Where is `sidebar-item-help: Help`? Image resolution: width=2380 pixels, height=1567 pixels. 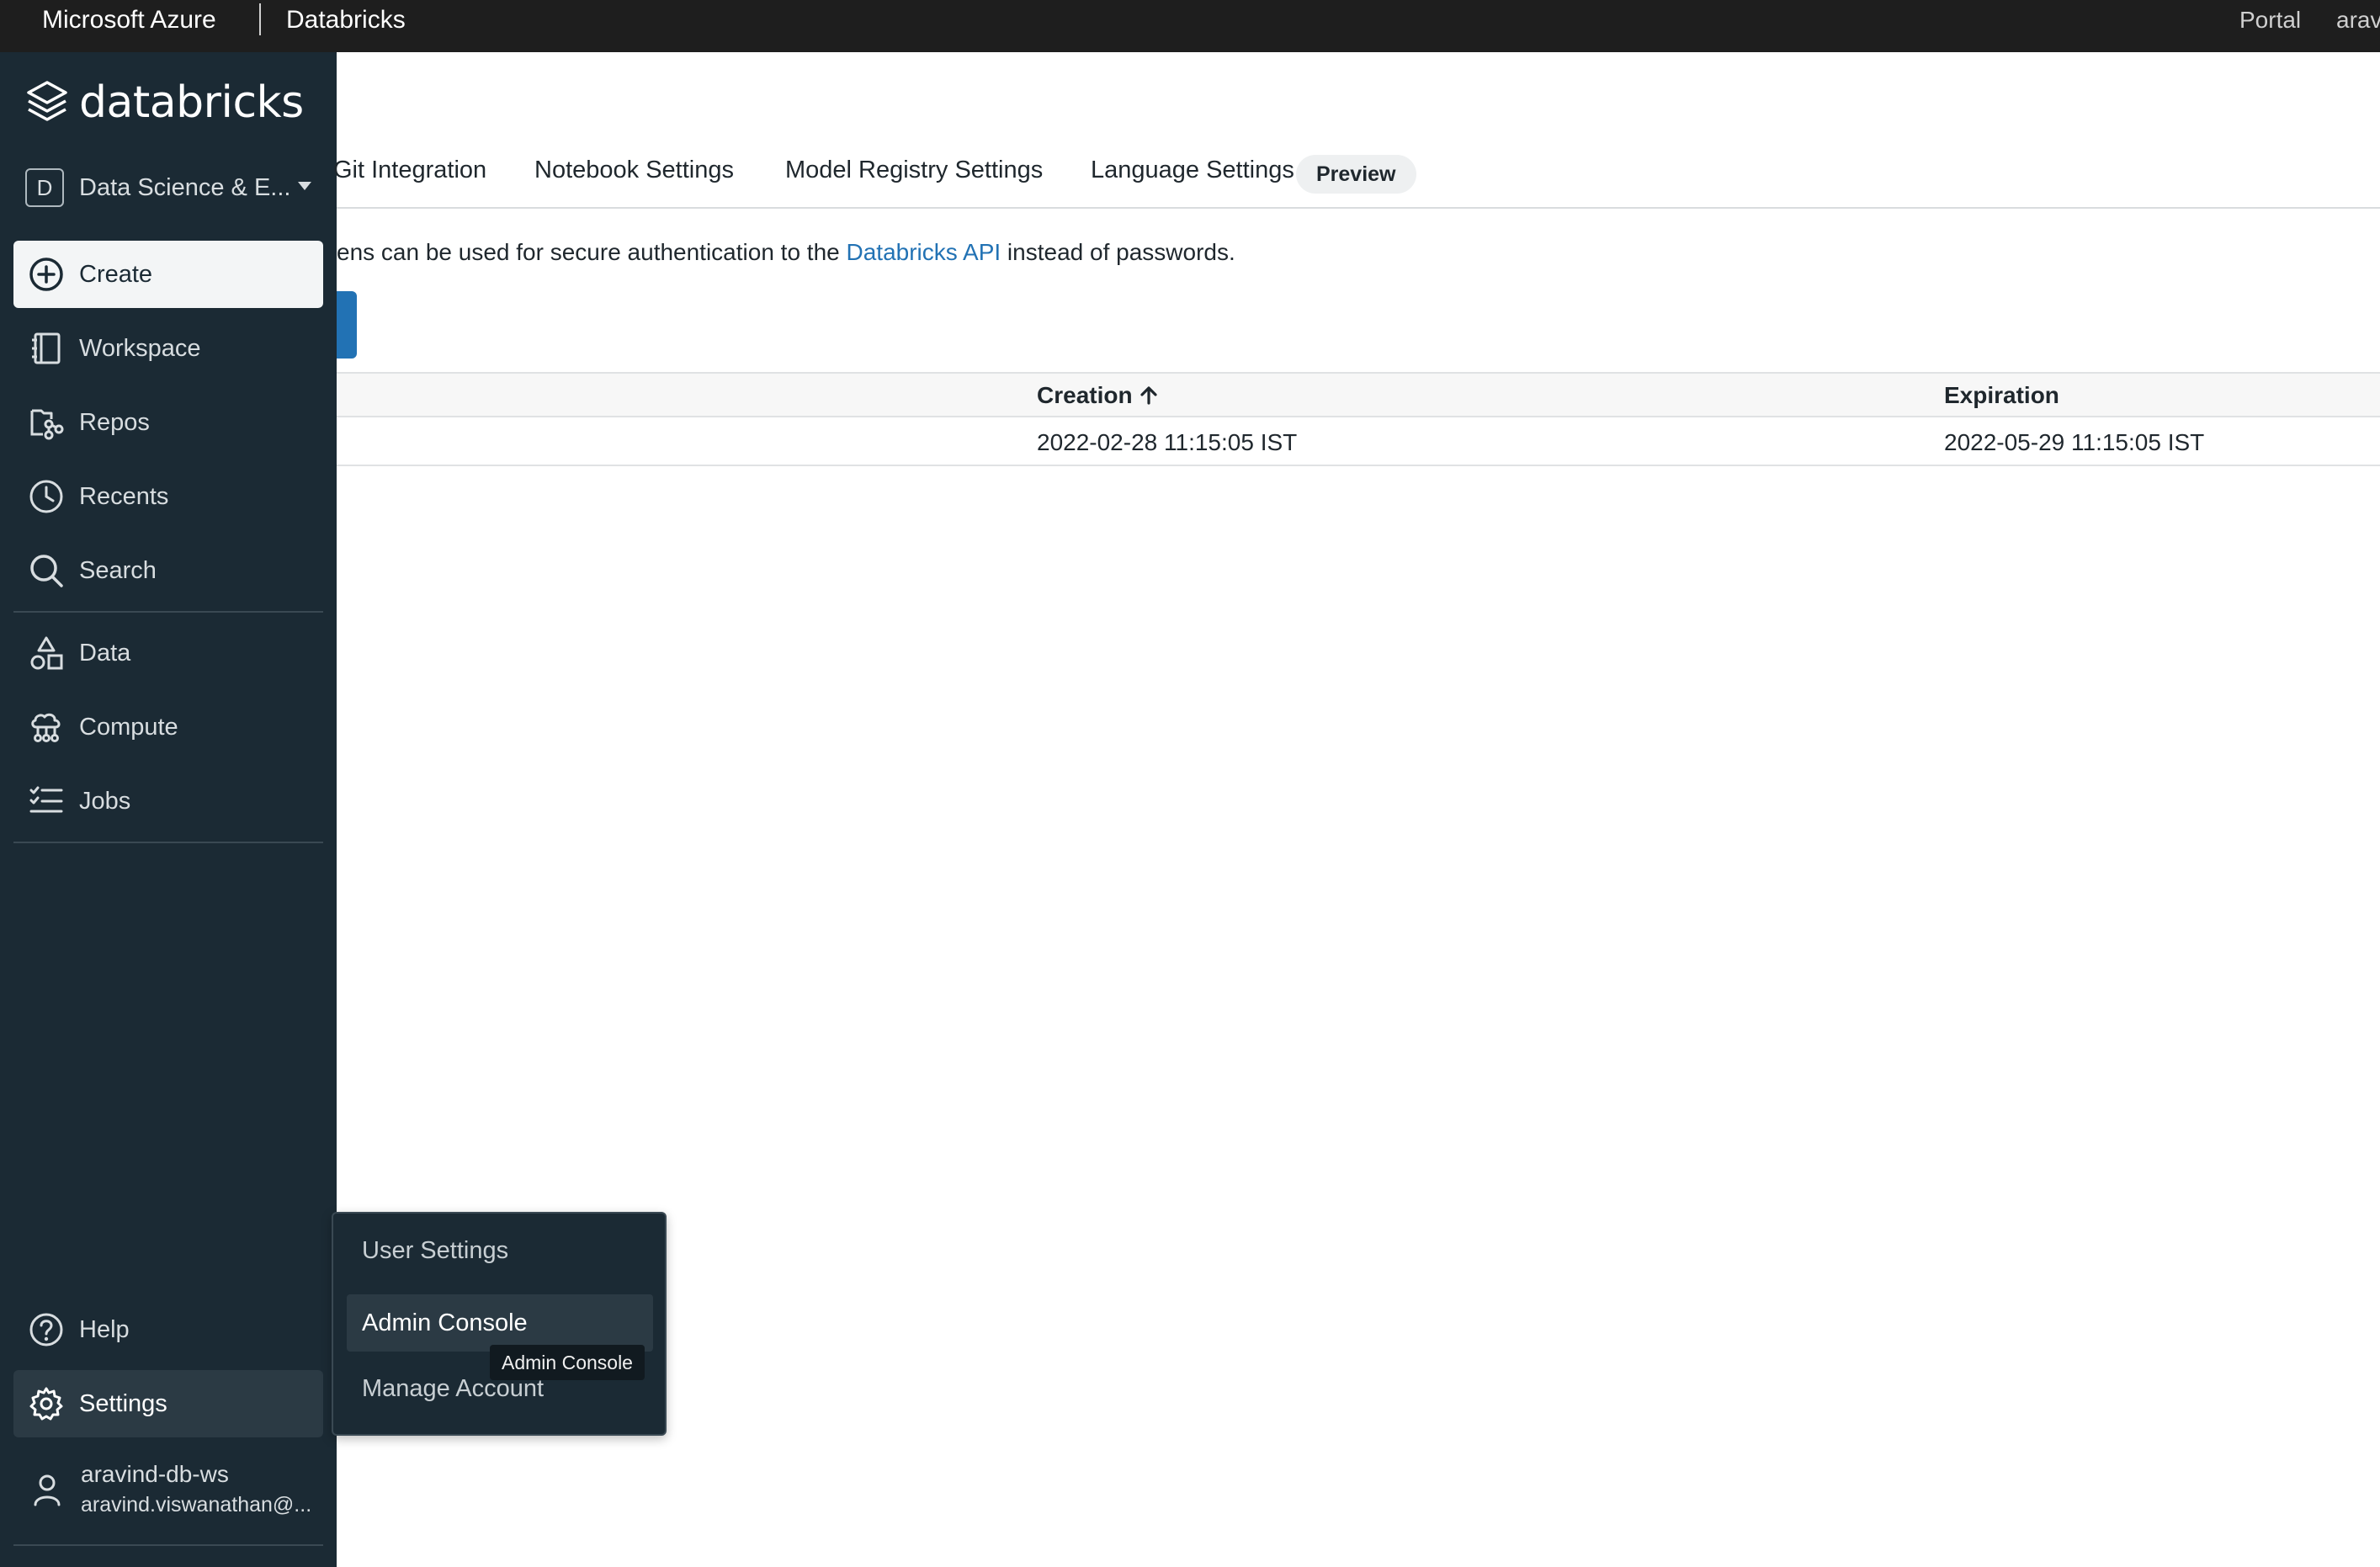
sidebar-item-help: Help is located at coordinates (168, 1329).